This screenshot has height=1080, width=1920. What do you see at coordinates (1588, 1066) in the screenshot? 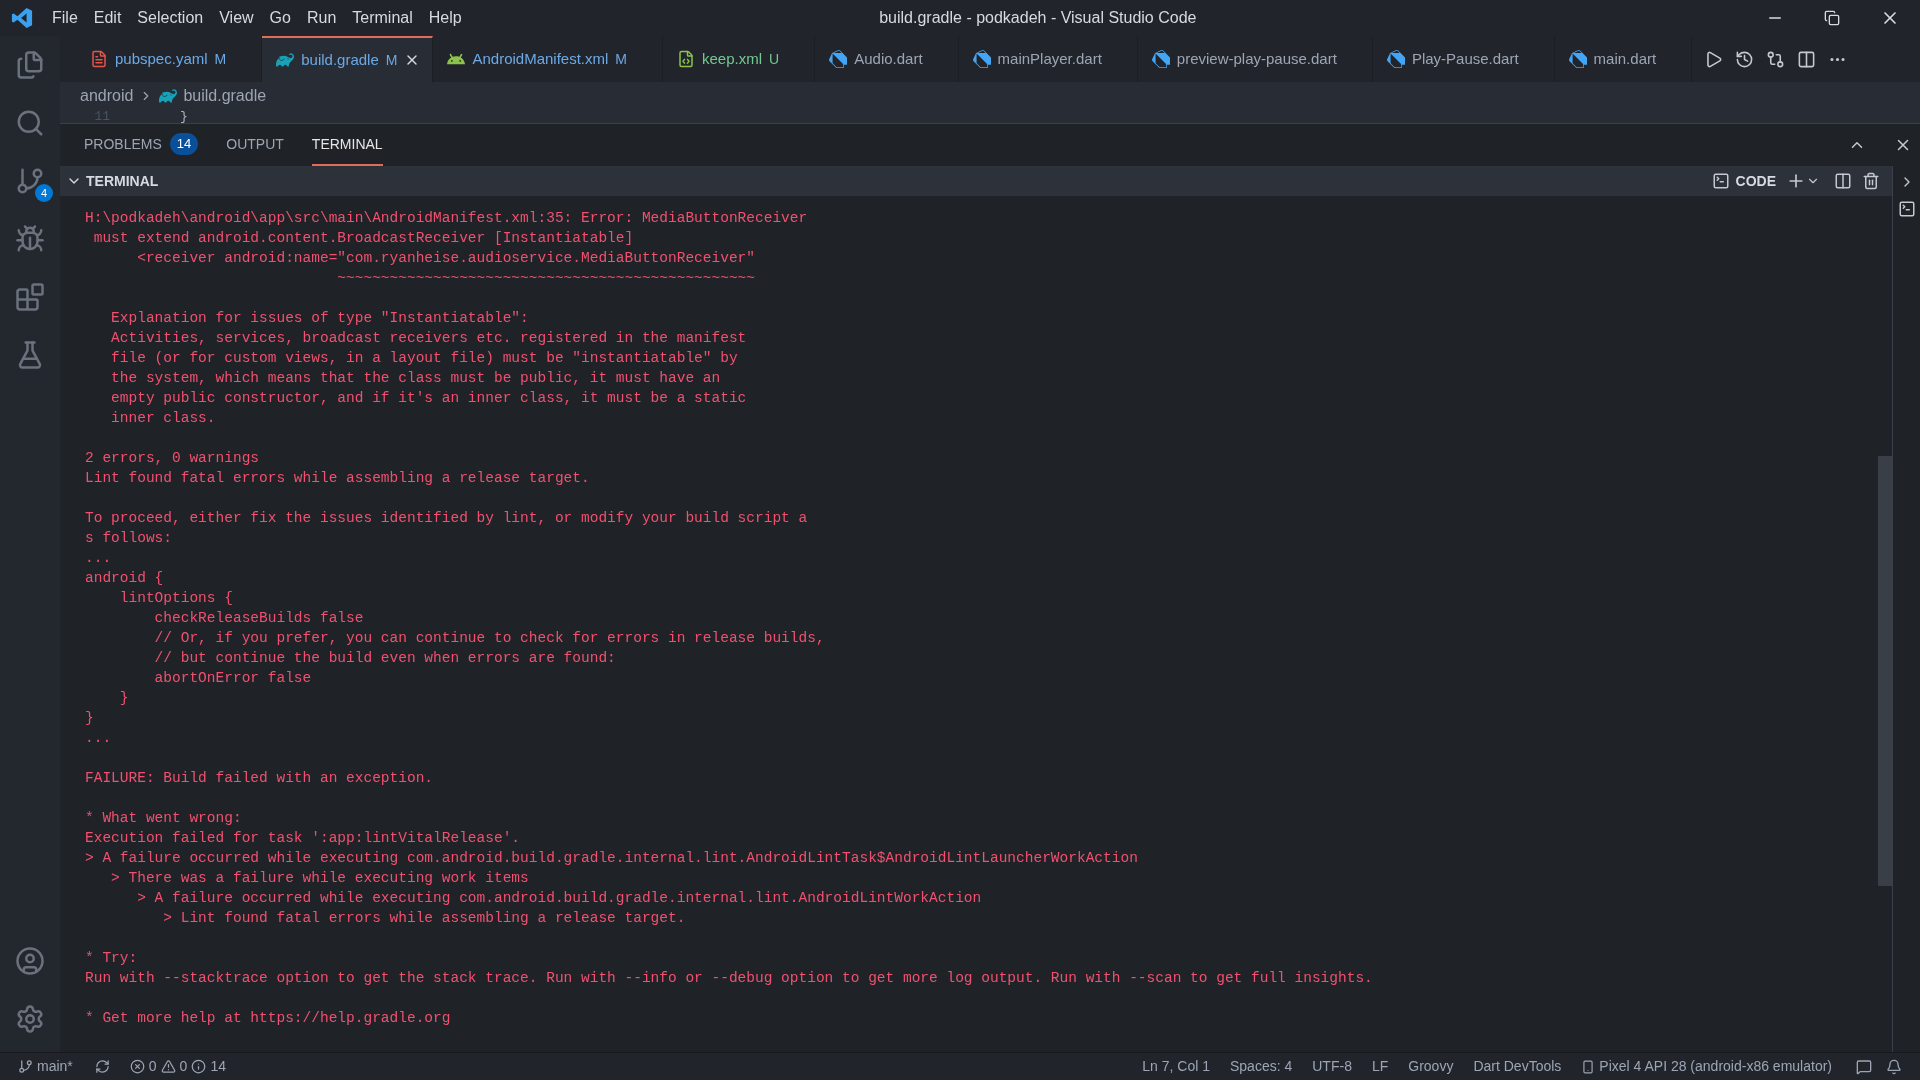
I see `phone-icon` at bounding box center [1588, 1066].